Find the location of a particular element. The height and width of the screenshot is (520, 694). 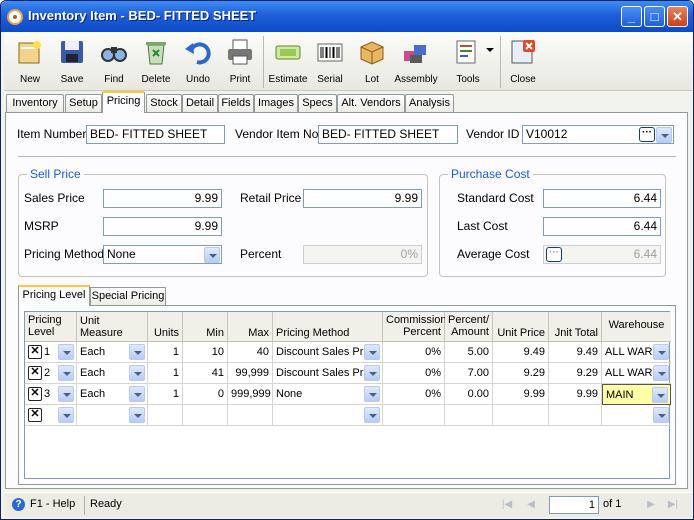

col-header-unit-measure: Unit Measure is located at coordinates (112, 327).